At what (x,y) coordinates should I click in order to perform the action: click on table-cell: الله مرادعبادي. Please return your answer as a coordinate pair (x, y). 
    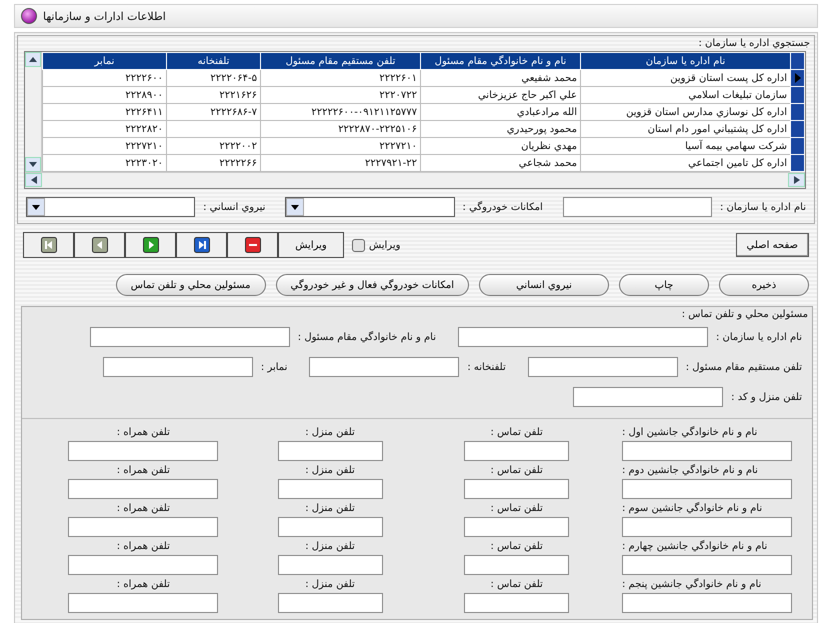
    Looking at the image, I should click on (500, 112).